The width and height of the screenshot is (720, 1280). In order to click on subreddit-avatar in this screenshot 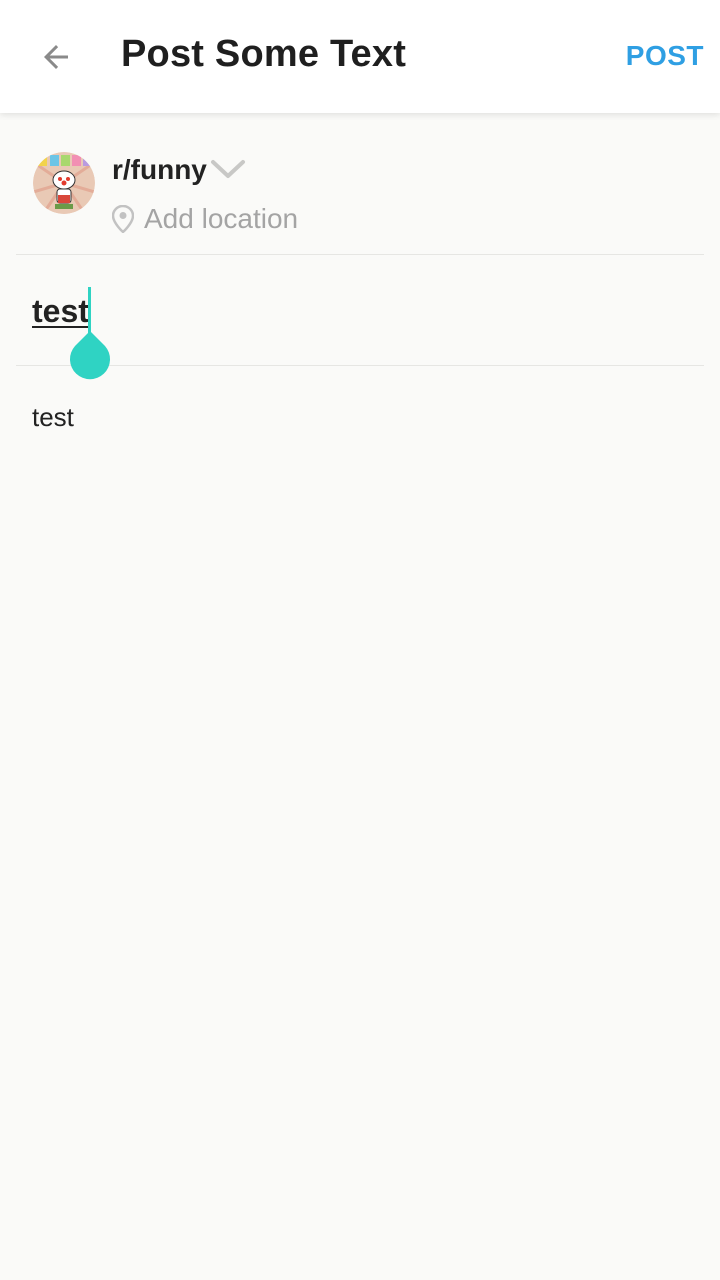, I will do `click(64, 183)`.